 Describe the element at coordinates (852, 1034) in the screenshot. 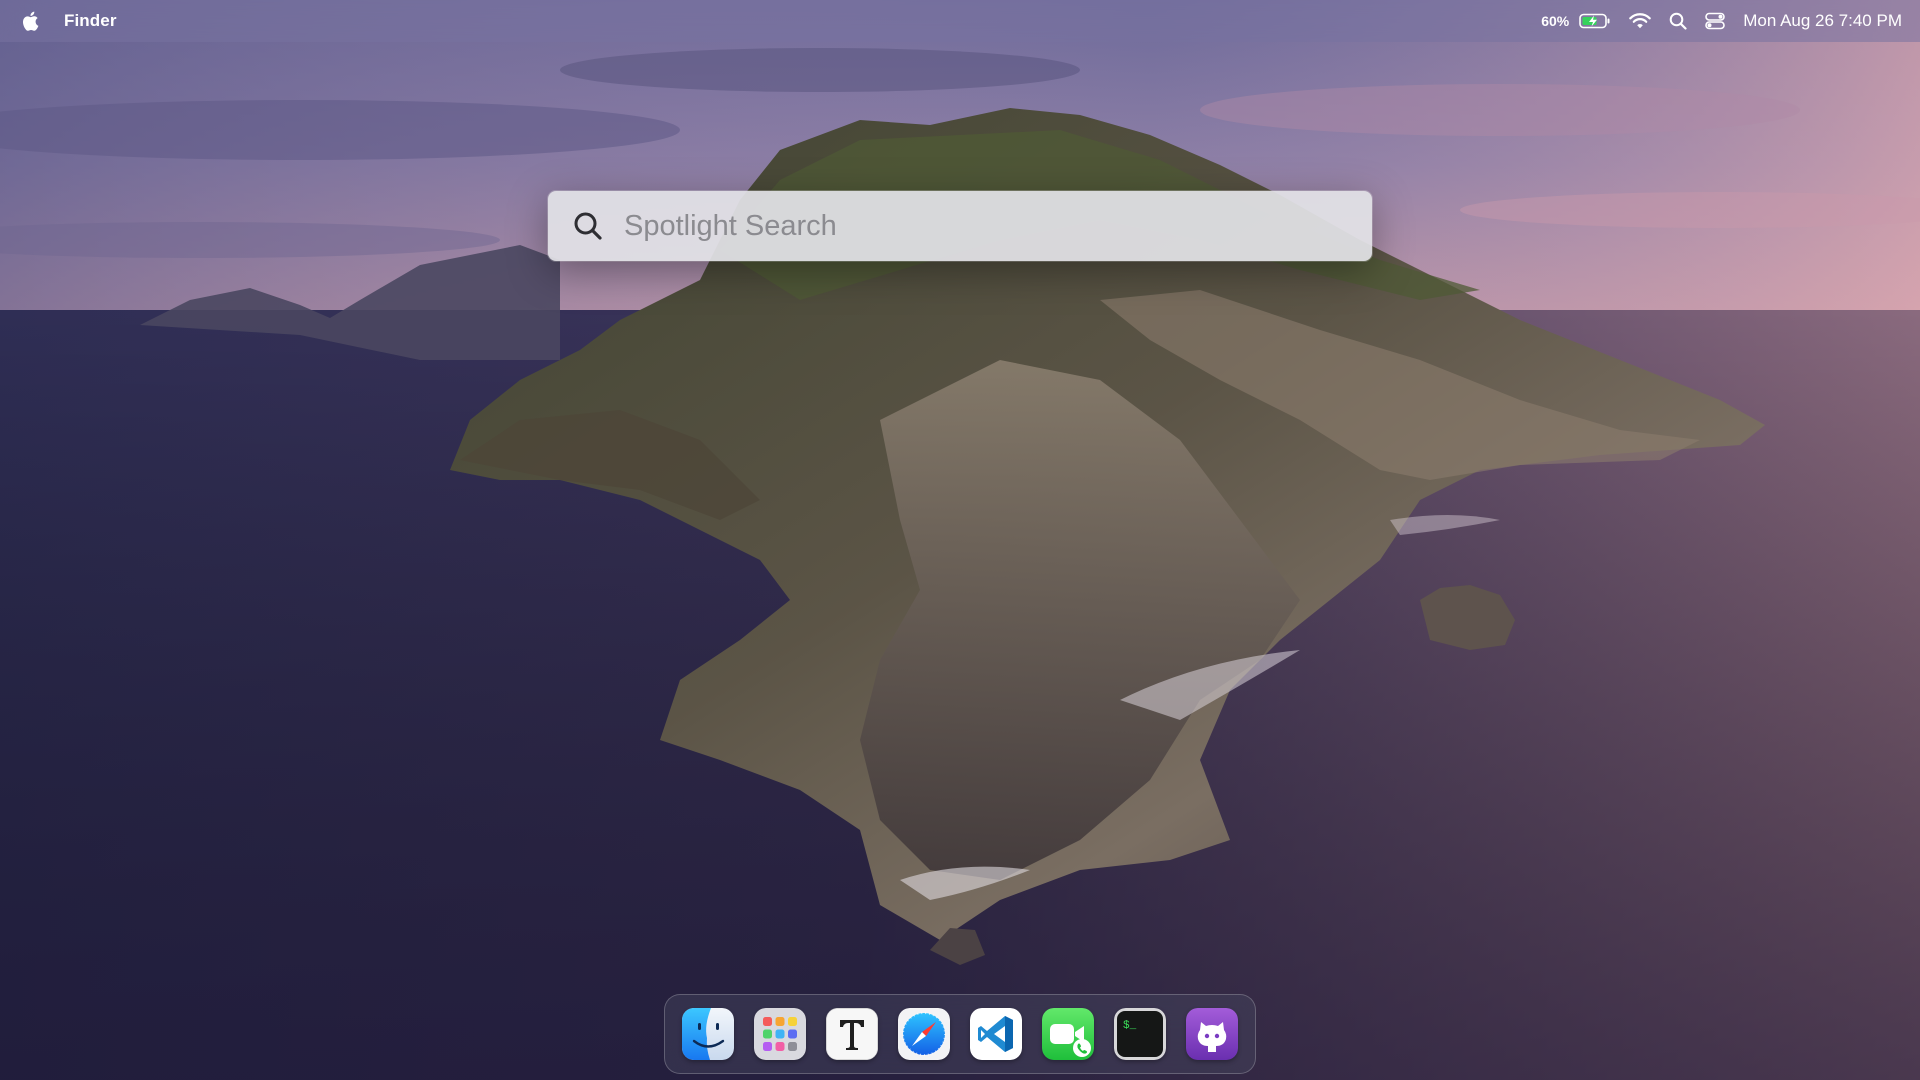

I see `typora-icon` at that location.